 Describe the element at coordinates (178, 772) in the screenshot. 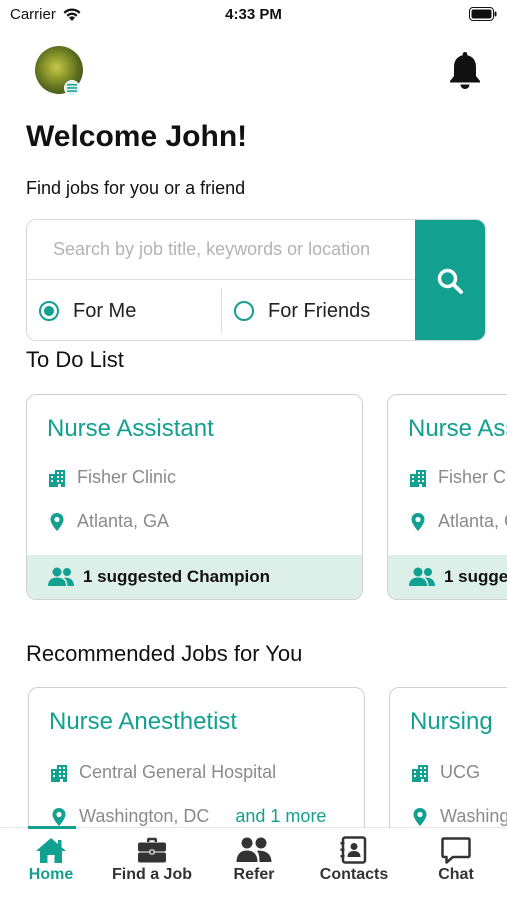

I see `company-name: Central General Hospital` at that location.